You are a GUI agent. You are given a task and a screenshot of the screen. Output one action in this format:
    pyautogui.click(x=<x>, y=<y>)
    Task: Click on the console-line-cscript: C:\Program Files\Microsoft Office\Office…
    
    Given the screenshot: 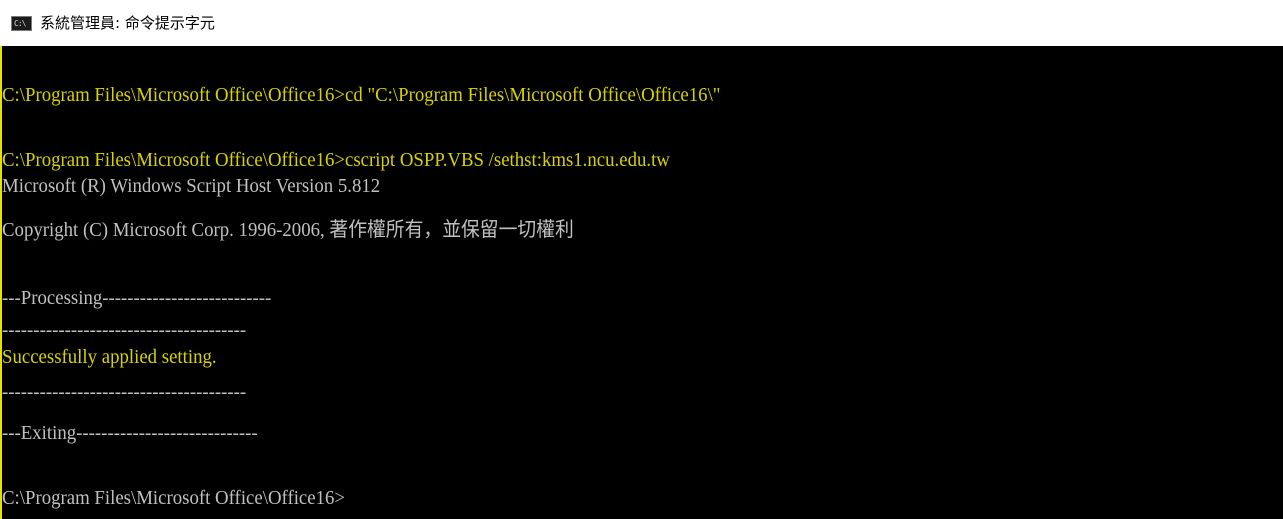 What is the action you would take?
    pyautogui.click(x=336, y=160)
    